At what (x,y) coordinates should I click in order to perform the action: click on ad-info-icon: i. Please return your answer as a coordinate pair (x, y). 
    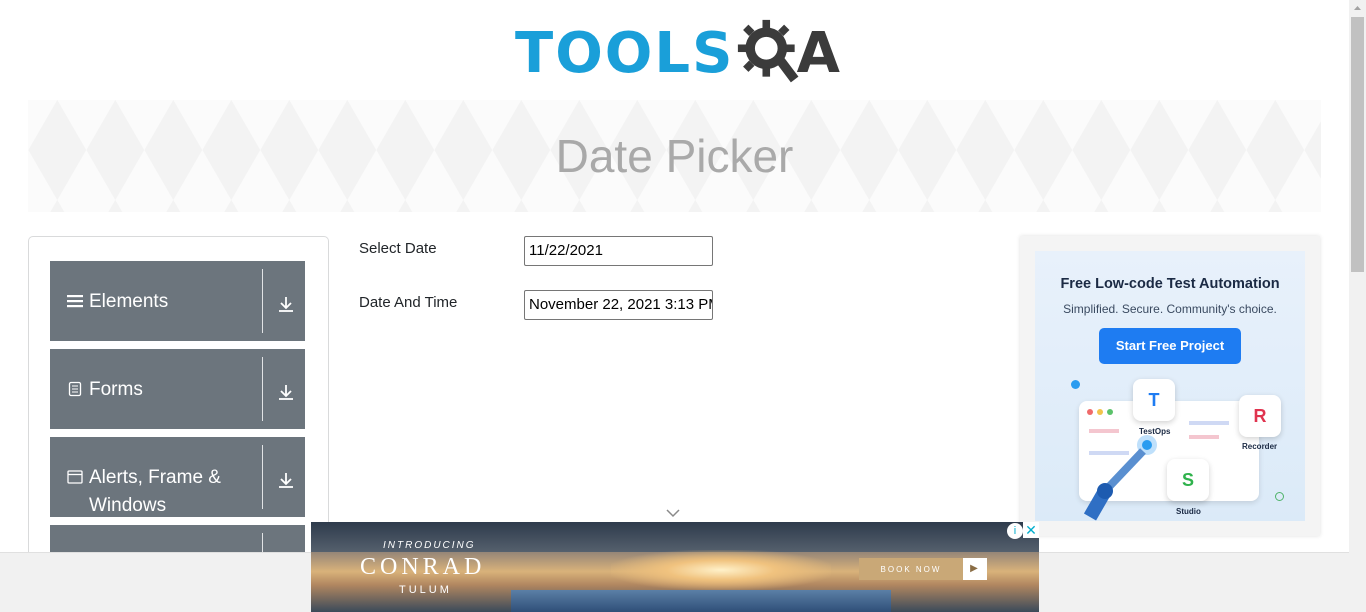
    Looking at the image, I should click on (1015, 531).